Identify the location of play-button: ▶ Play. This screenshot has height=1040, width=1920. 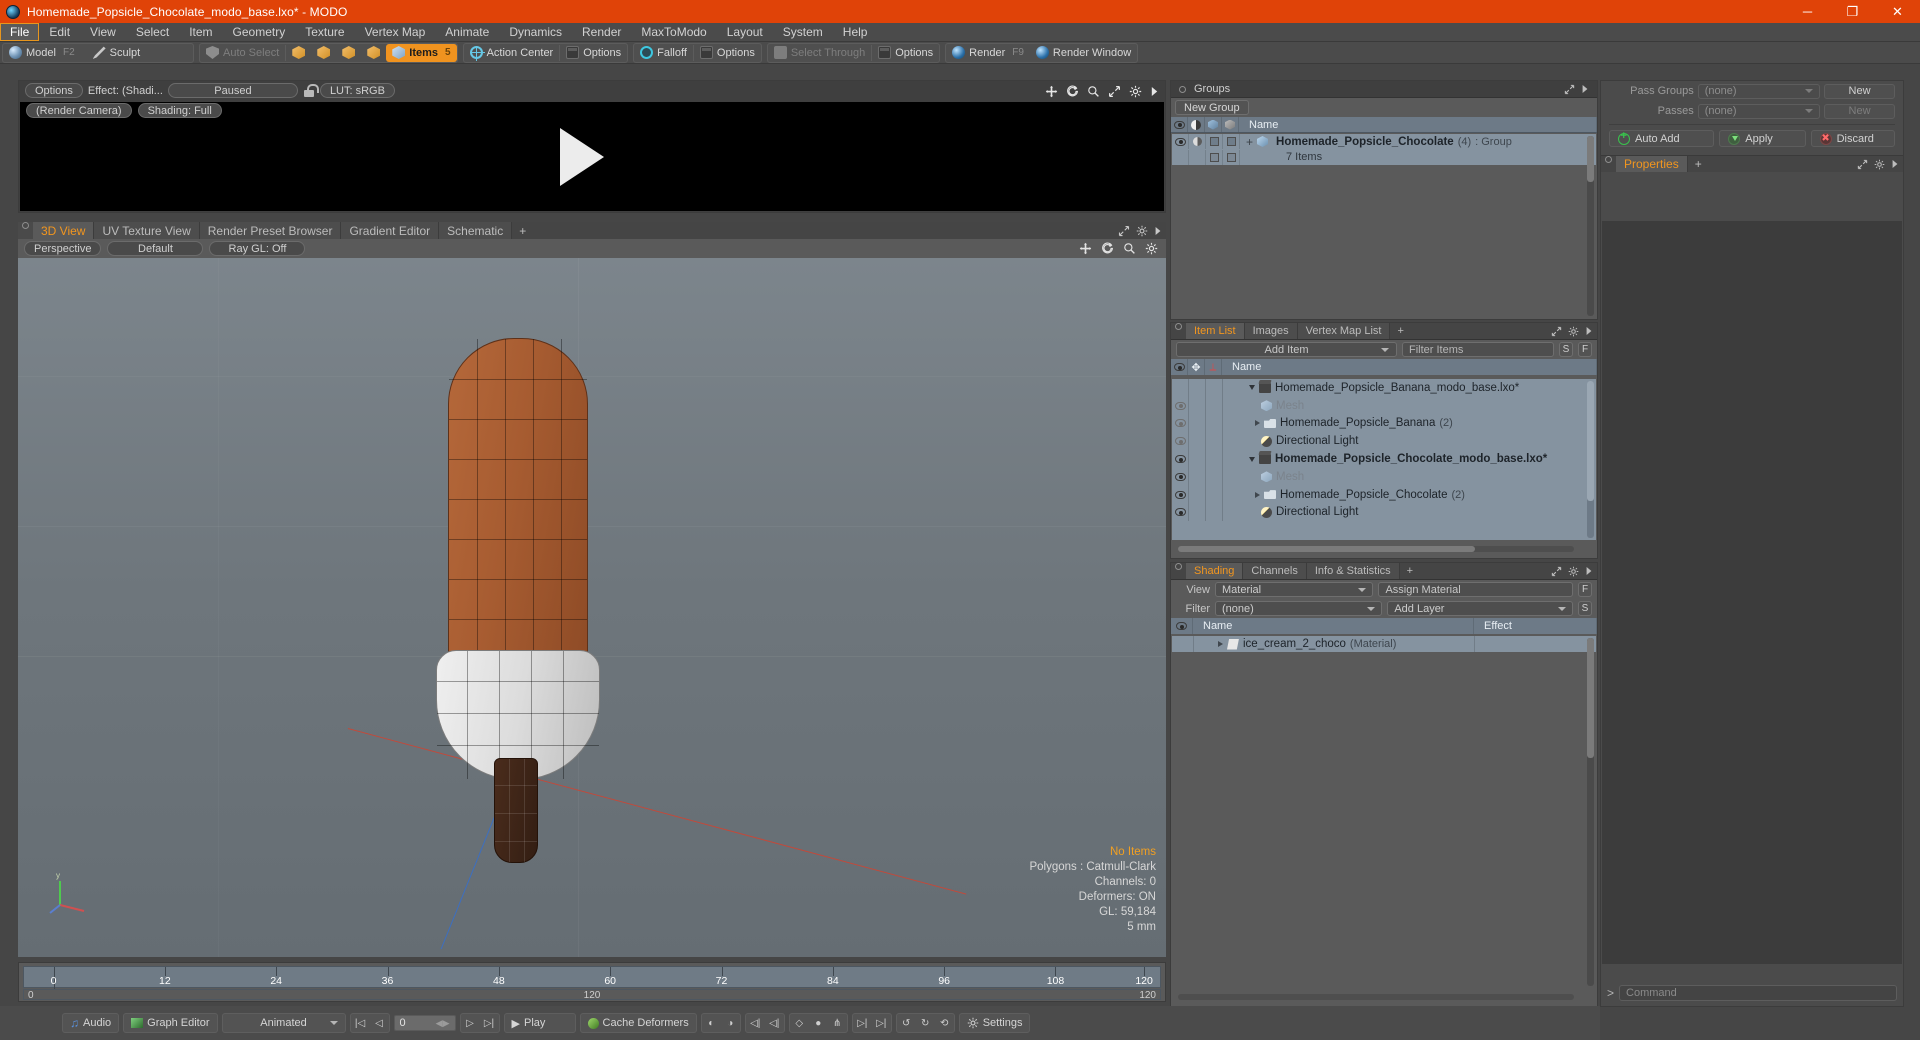
(539, 1023).